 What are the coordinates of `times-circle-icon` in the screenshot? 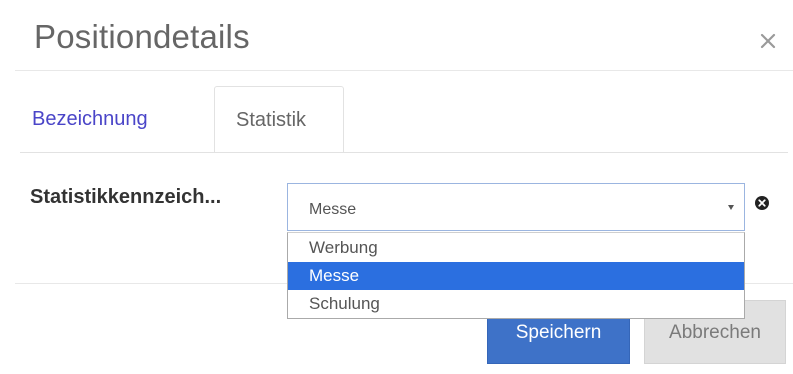 It's located at (762, 203).